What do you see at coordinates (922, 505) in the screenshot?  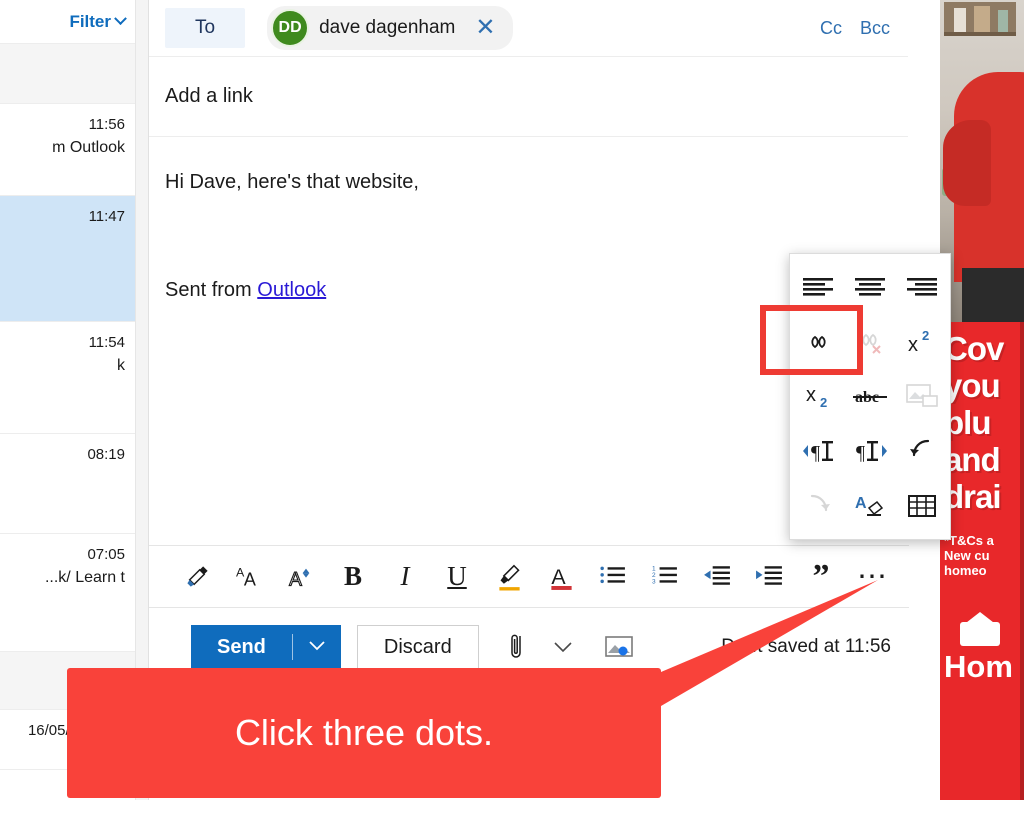 I see `insert-table-icon` at bounding box center [922, 505].